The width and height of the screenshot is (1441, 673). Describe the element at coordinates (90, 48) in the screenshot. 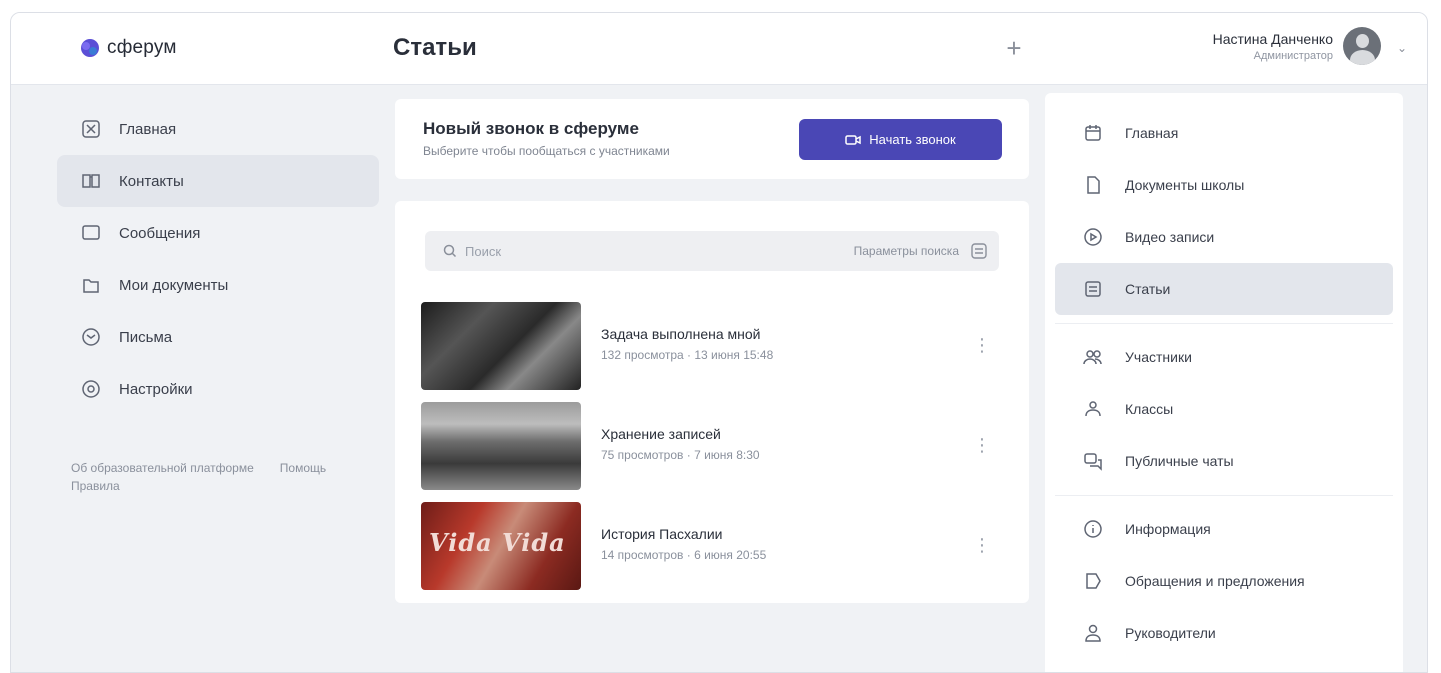

I see `logo-icon` at that location.